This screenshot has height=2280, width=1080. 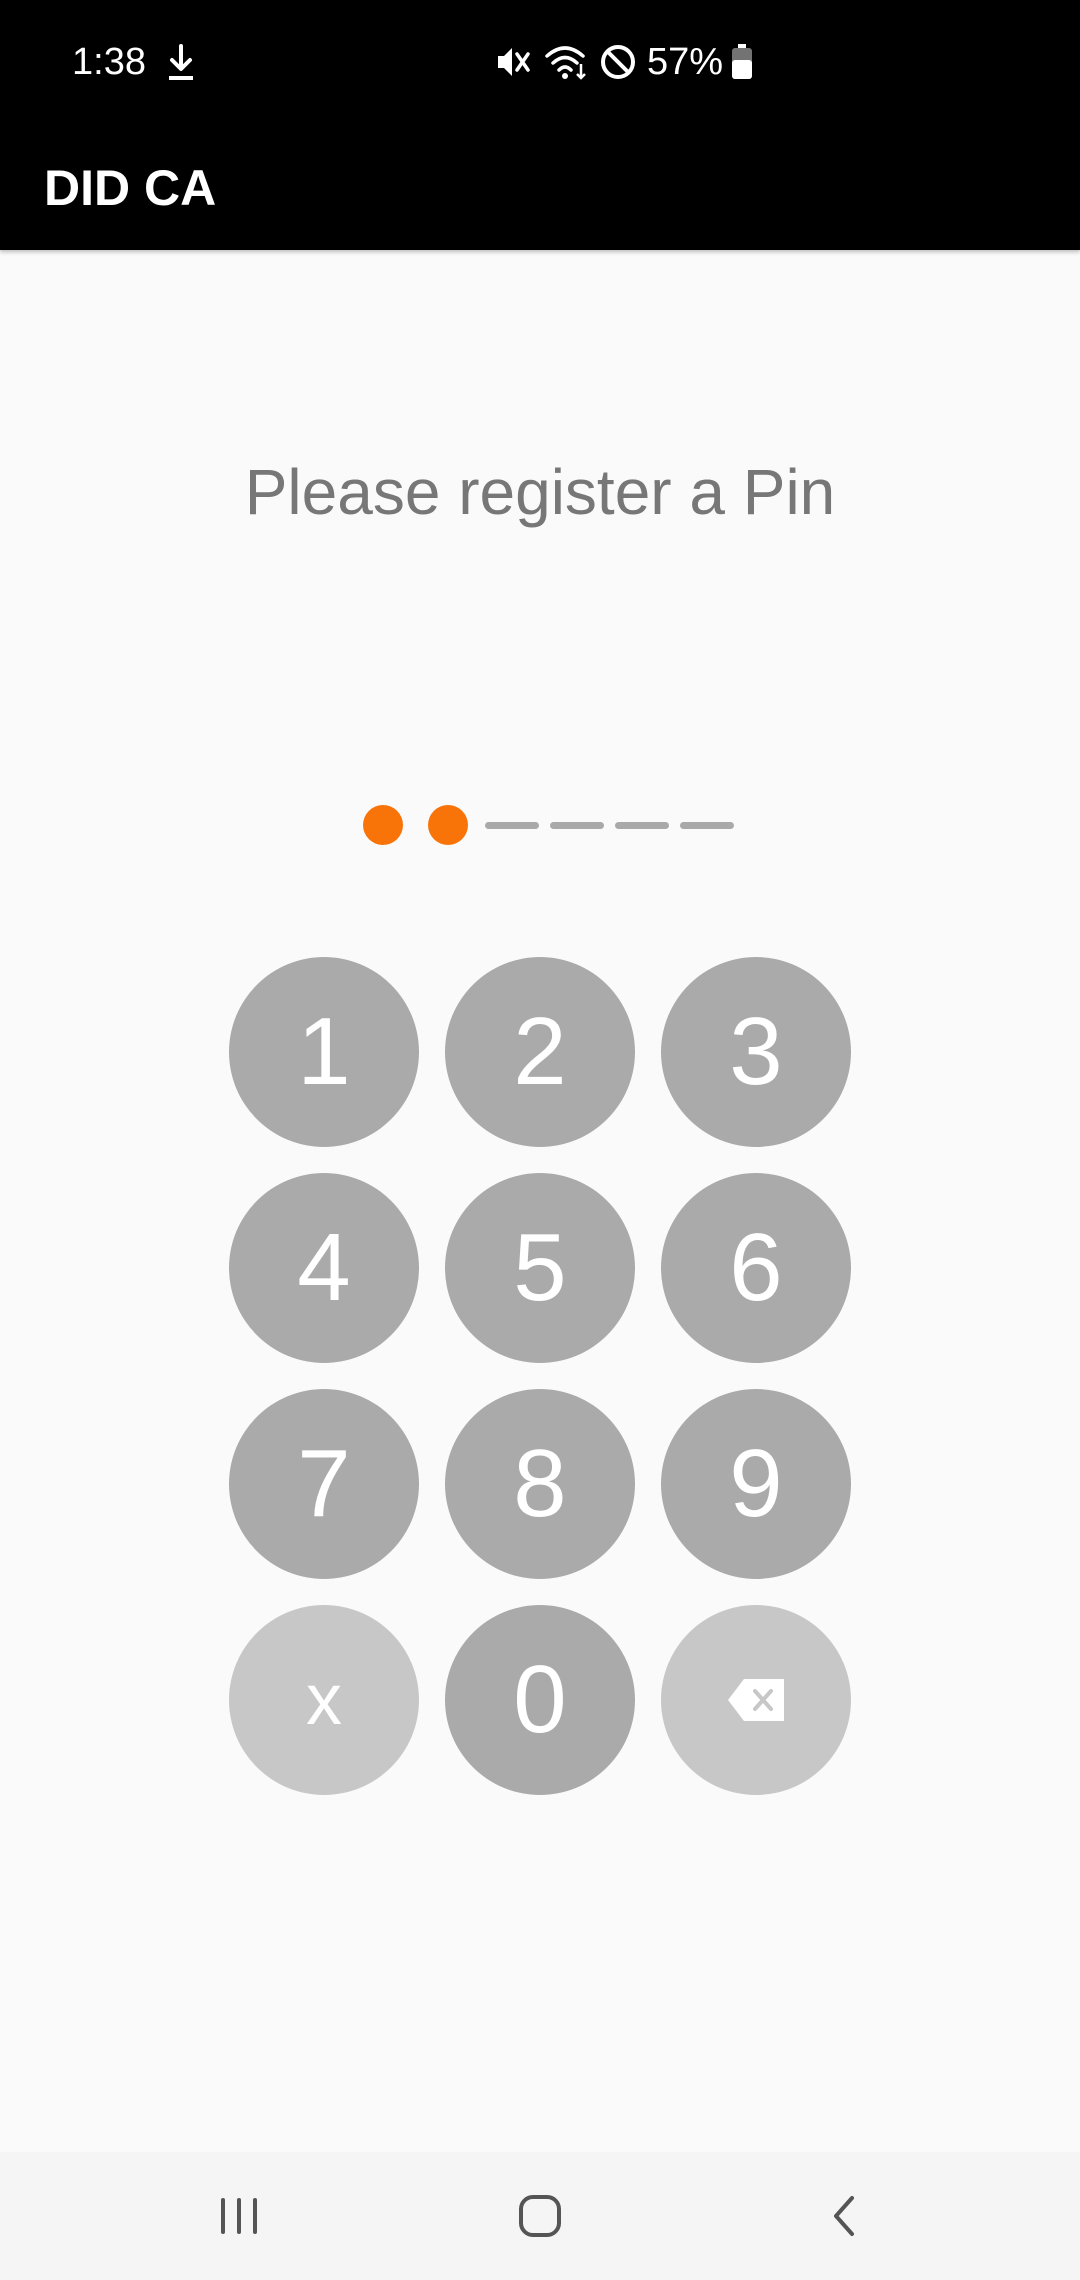 I want to click on recent-apps-icon, so click(x=239, y=2216).